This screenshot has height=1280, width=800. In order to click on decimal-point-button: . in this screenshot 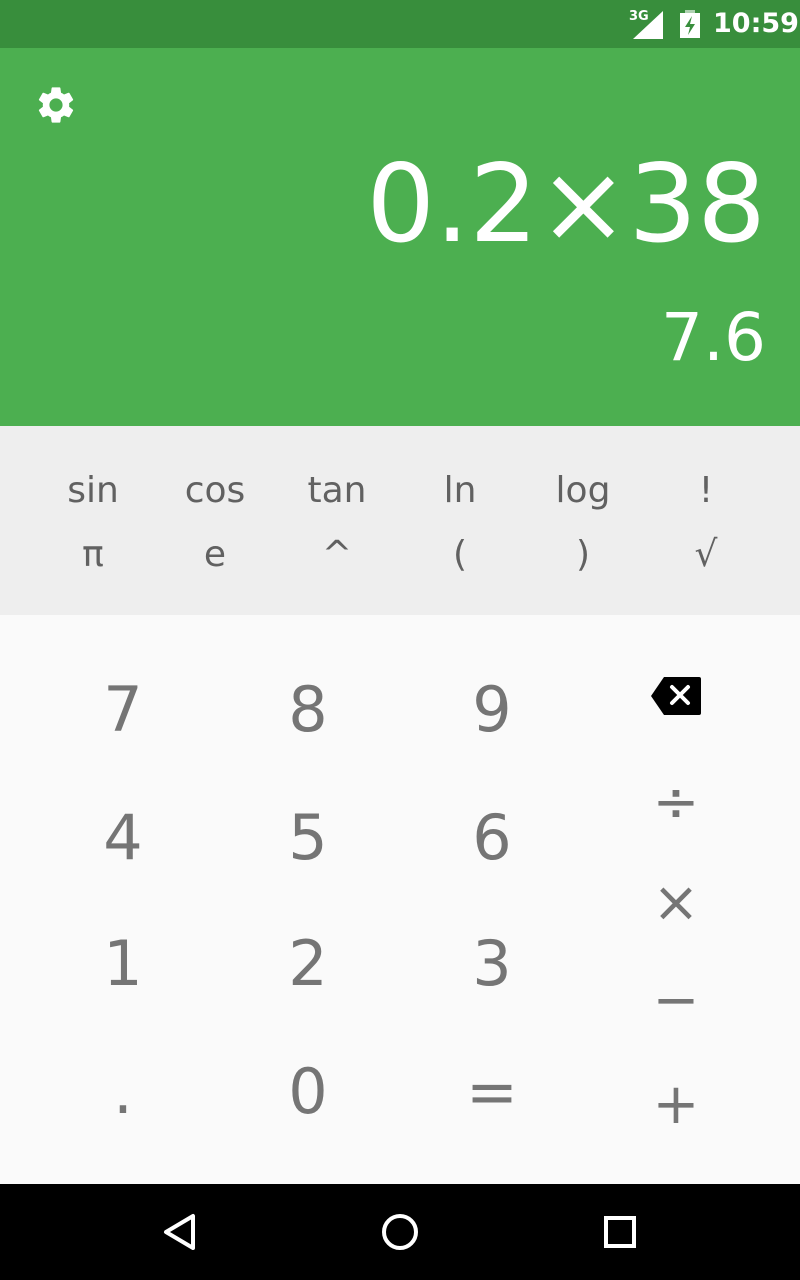, I will do `click(123, 1092)`.